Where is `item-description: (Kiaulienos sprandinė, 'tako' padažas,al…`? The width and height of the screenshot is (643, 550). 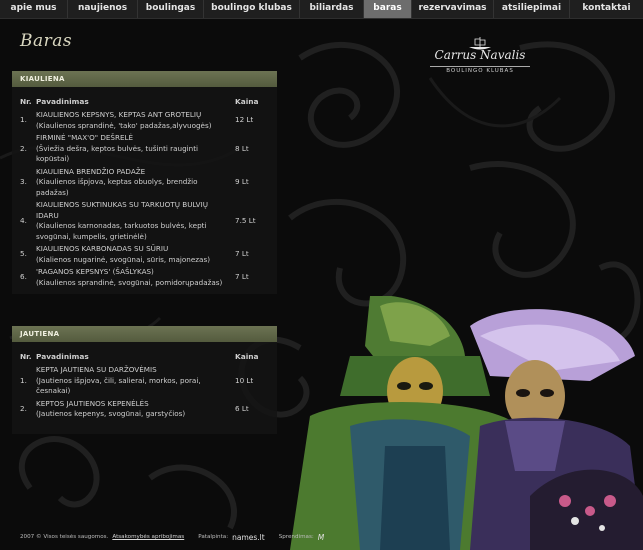
item-description: (Kiaulienos sprandinė, 'tako' padažas,al… is located at coordinates (124, 125).